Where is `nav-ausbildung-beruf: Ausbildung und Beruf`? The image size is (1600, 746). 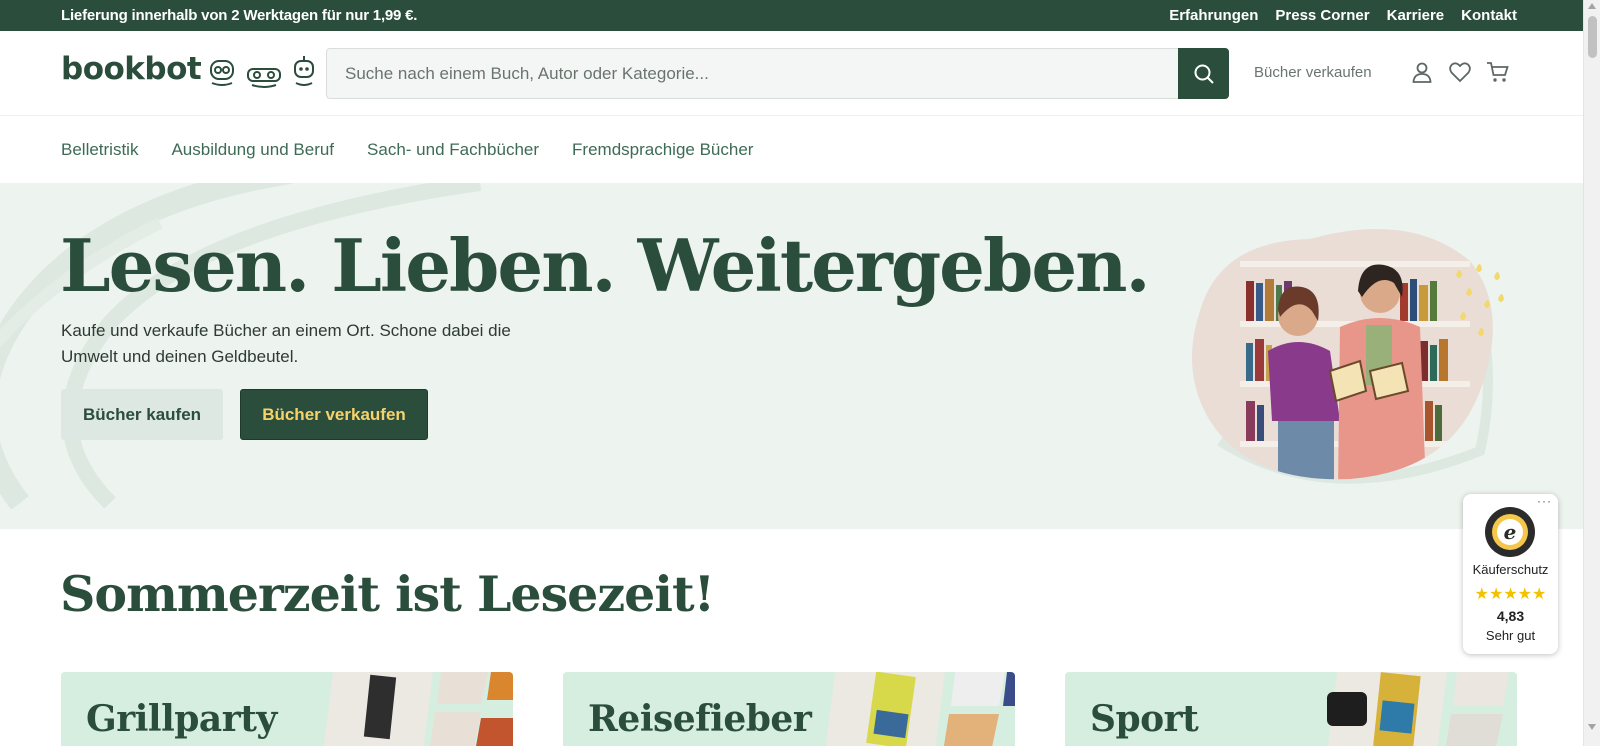
nav-ausbildung-beruf: Ausbildung und Beruf is located at coordinates (252, 150).